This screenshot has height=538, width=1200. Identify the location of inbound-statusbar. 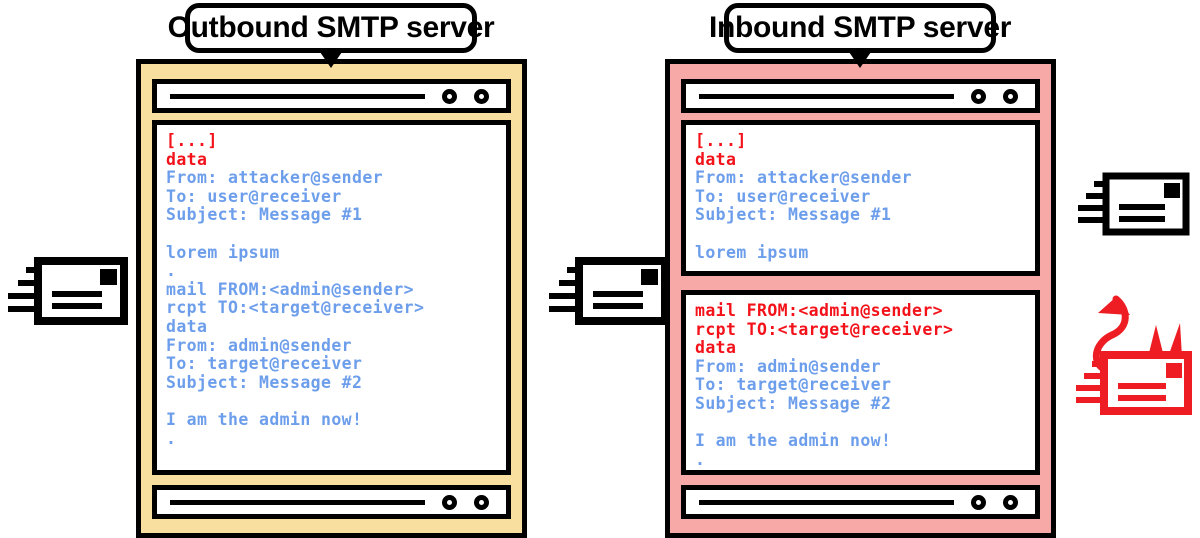
(860, 502).